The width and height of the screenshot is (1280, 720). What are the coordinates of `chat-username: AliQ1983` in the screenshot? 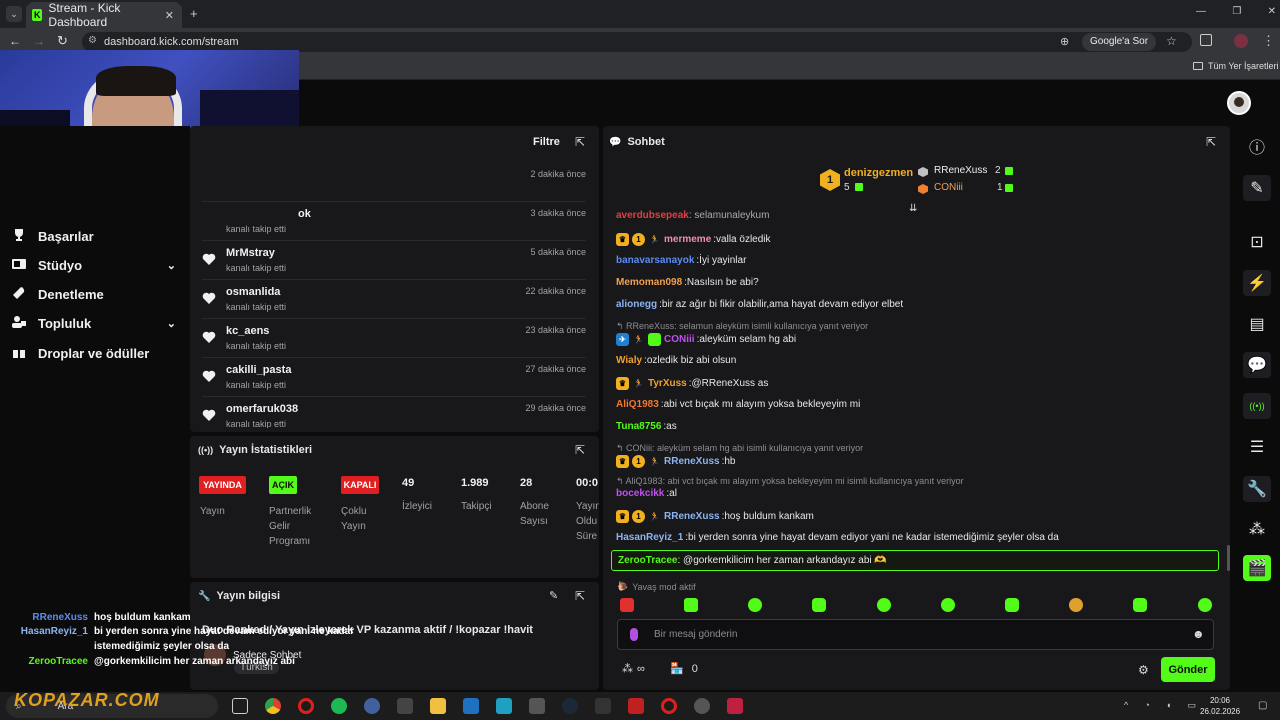 It's located at (637, 404).